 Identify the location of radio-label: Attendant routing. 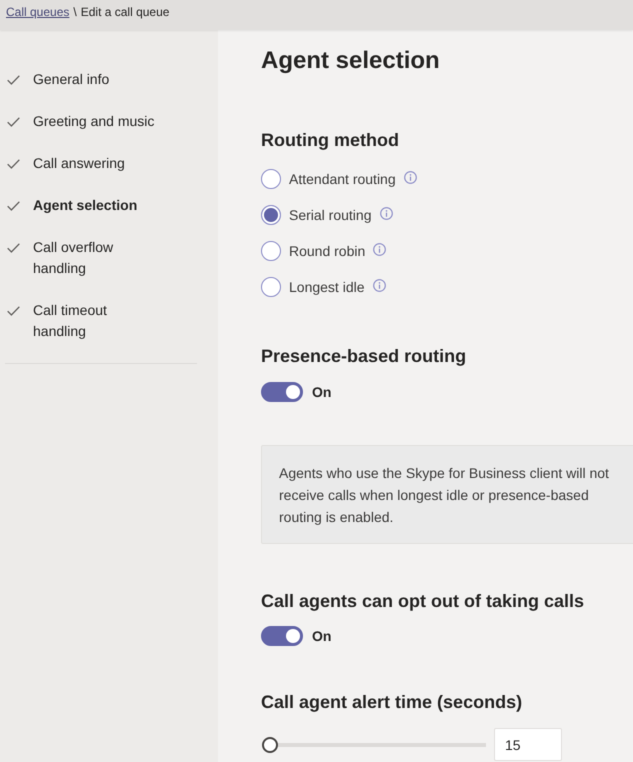
(342, 179).